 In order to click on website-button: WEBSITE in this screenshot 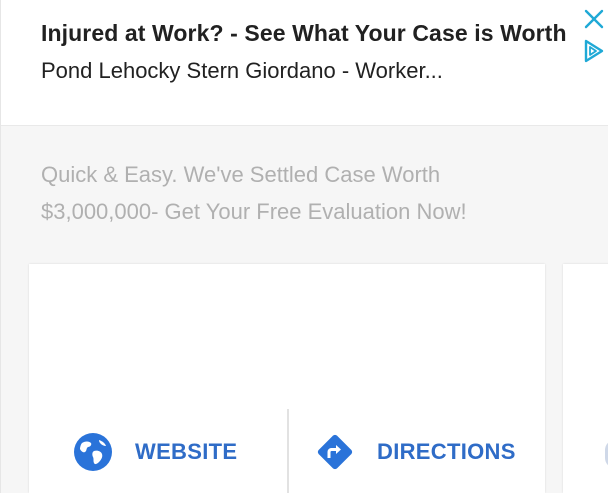, I will do `click(155, 452)`.